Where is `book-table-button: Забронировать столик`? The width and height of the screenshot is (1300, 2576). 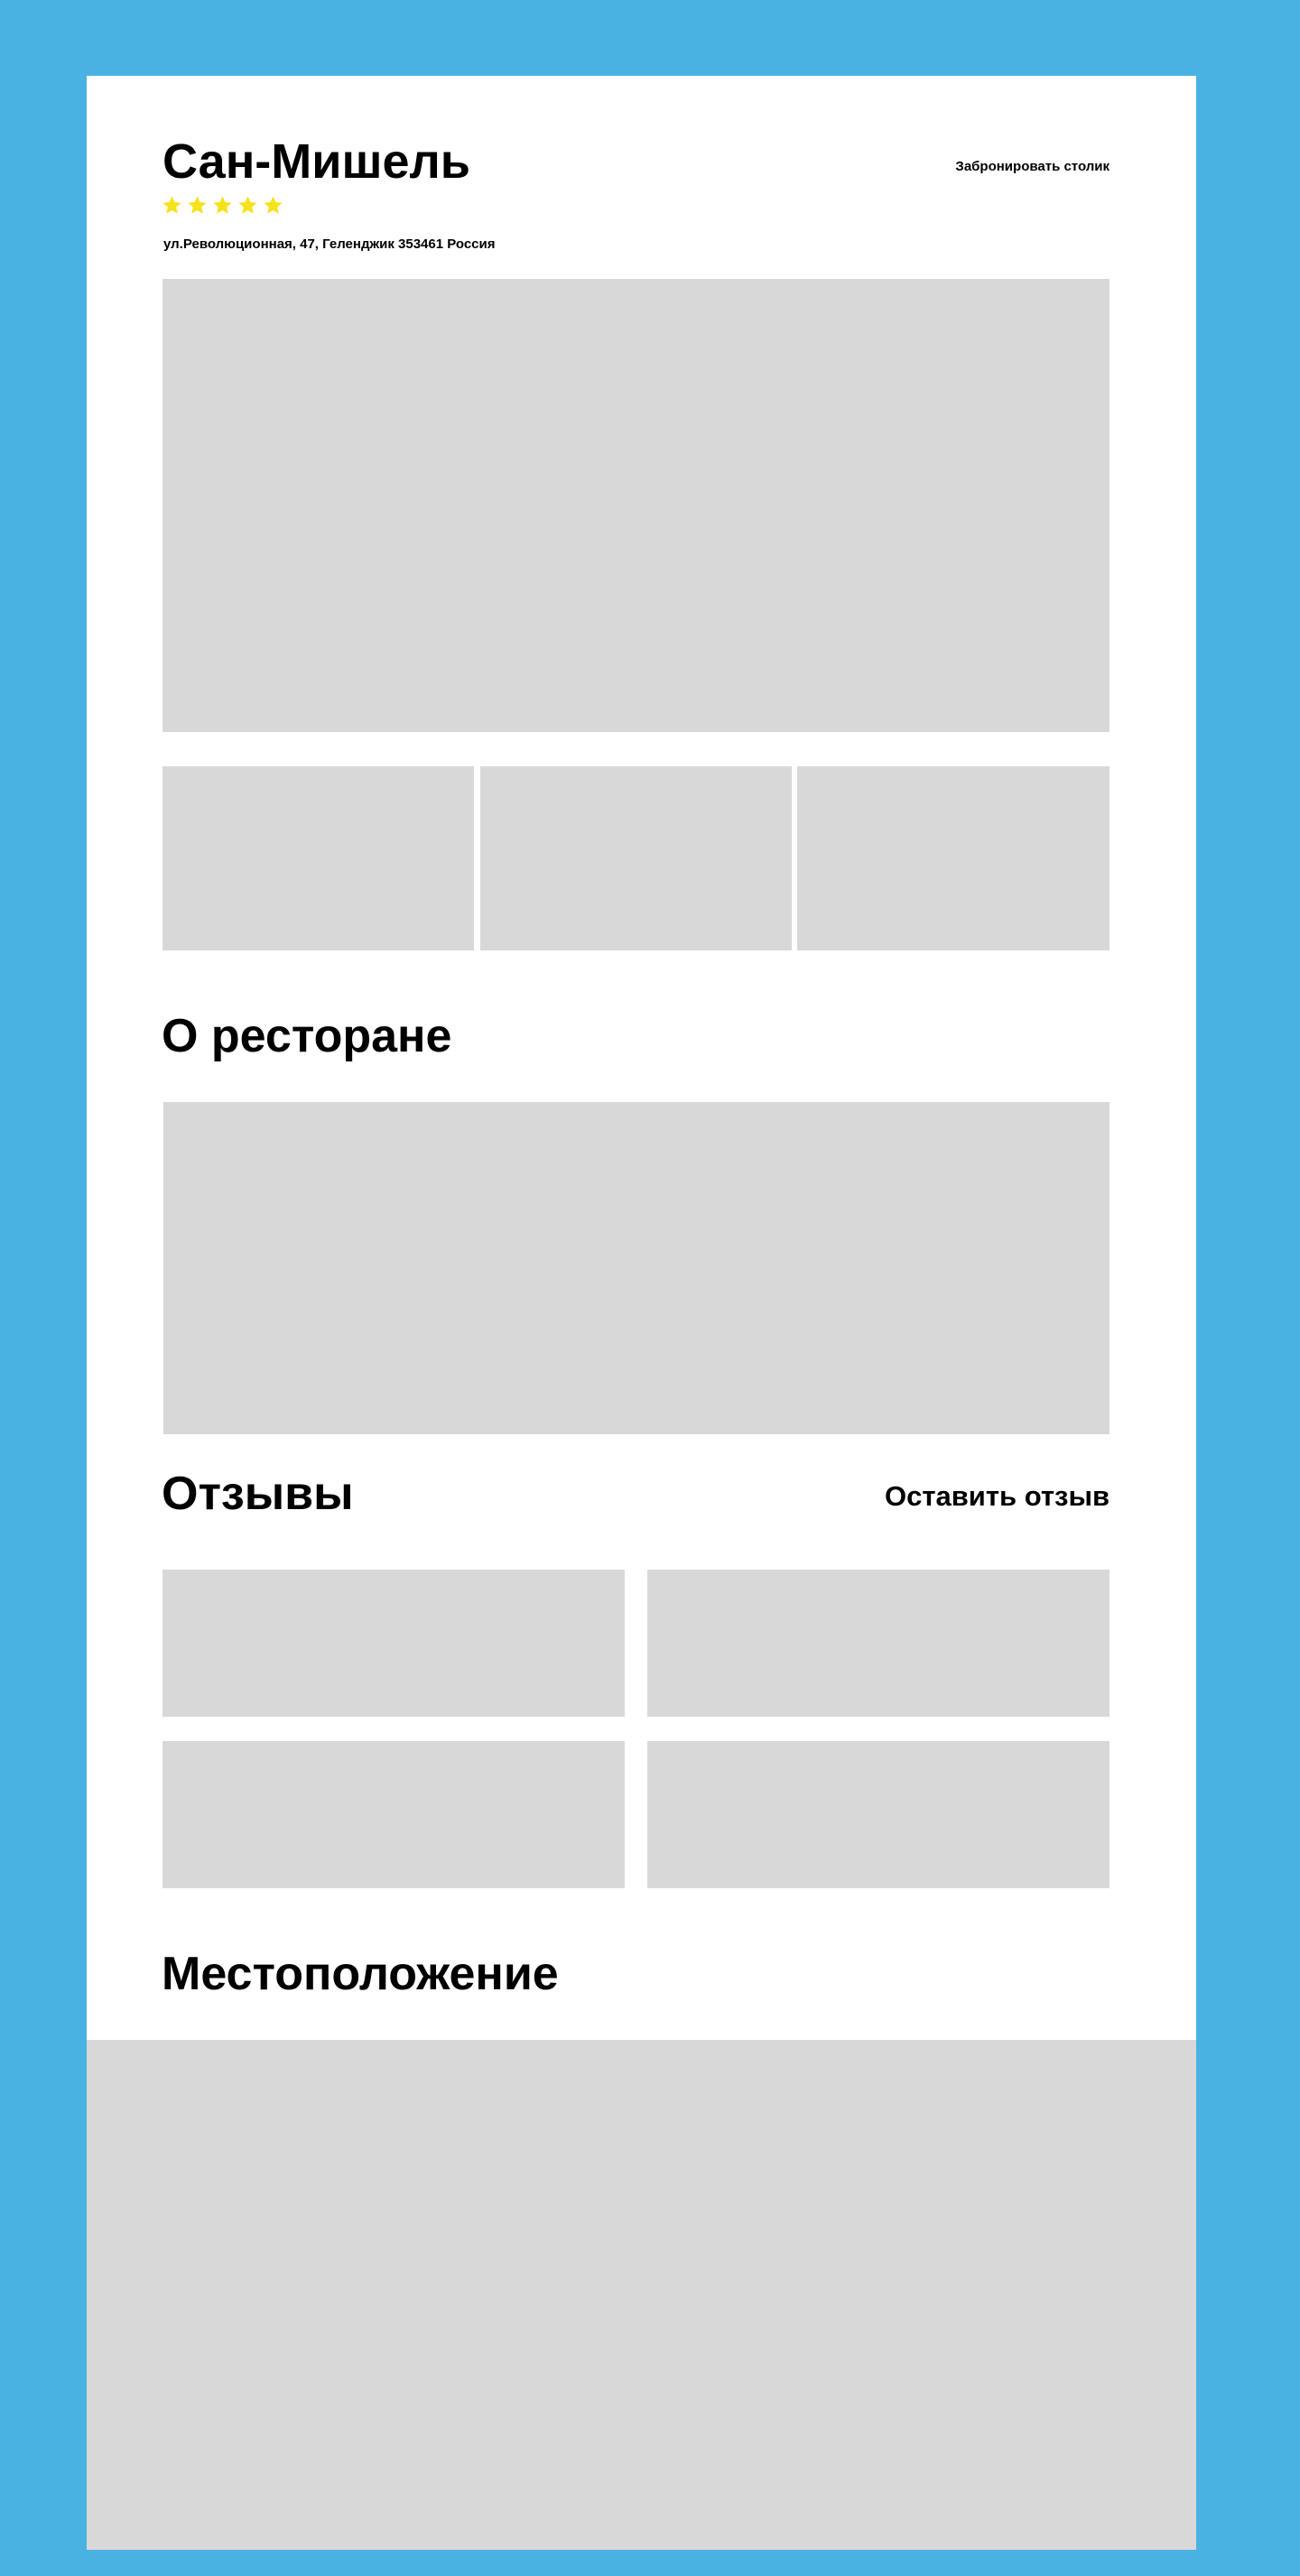
book-table-button: Забронировать столик is located at coordinates (1033, 167).